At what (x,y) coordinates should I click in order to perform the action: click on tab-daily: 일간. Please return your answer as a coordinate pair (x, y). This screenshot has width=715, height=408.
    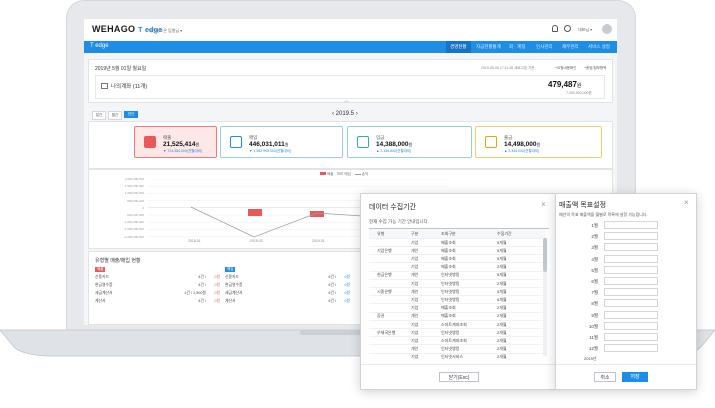
    Looking at the image, I should click on (99, 115).